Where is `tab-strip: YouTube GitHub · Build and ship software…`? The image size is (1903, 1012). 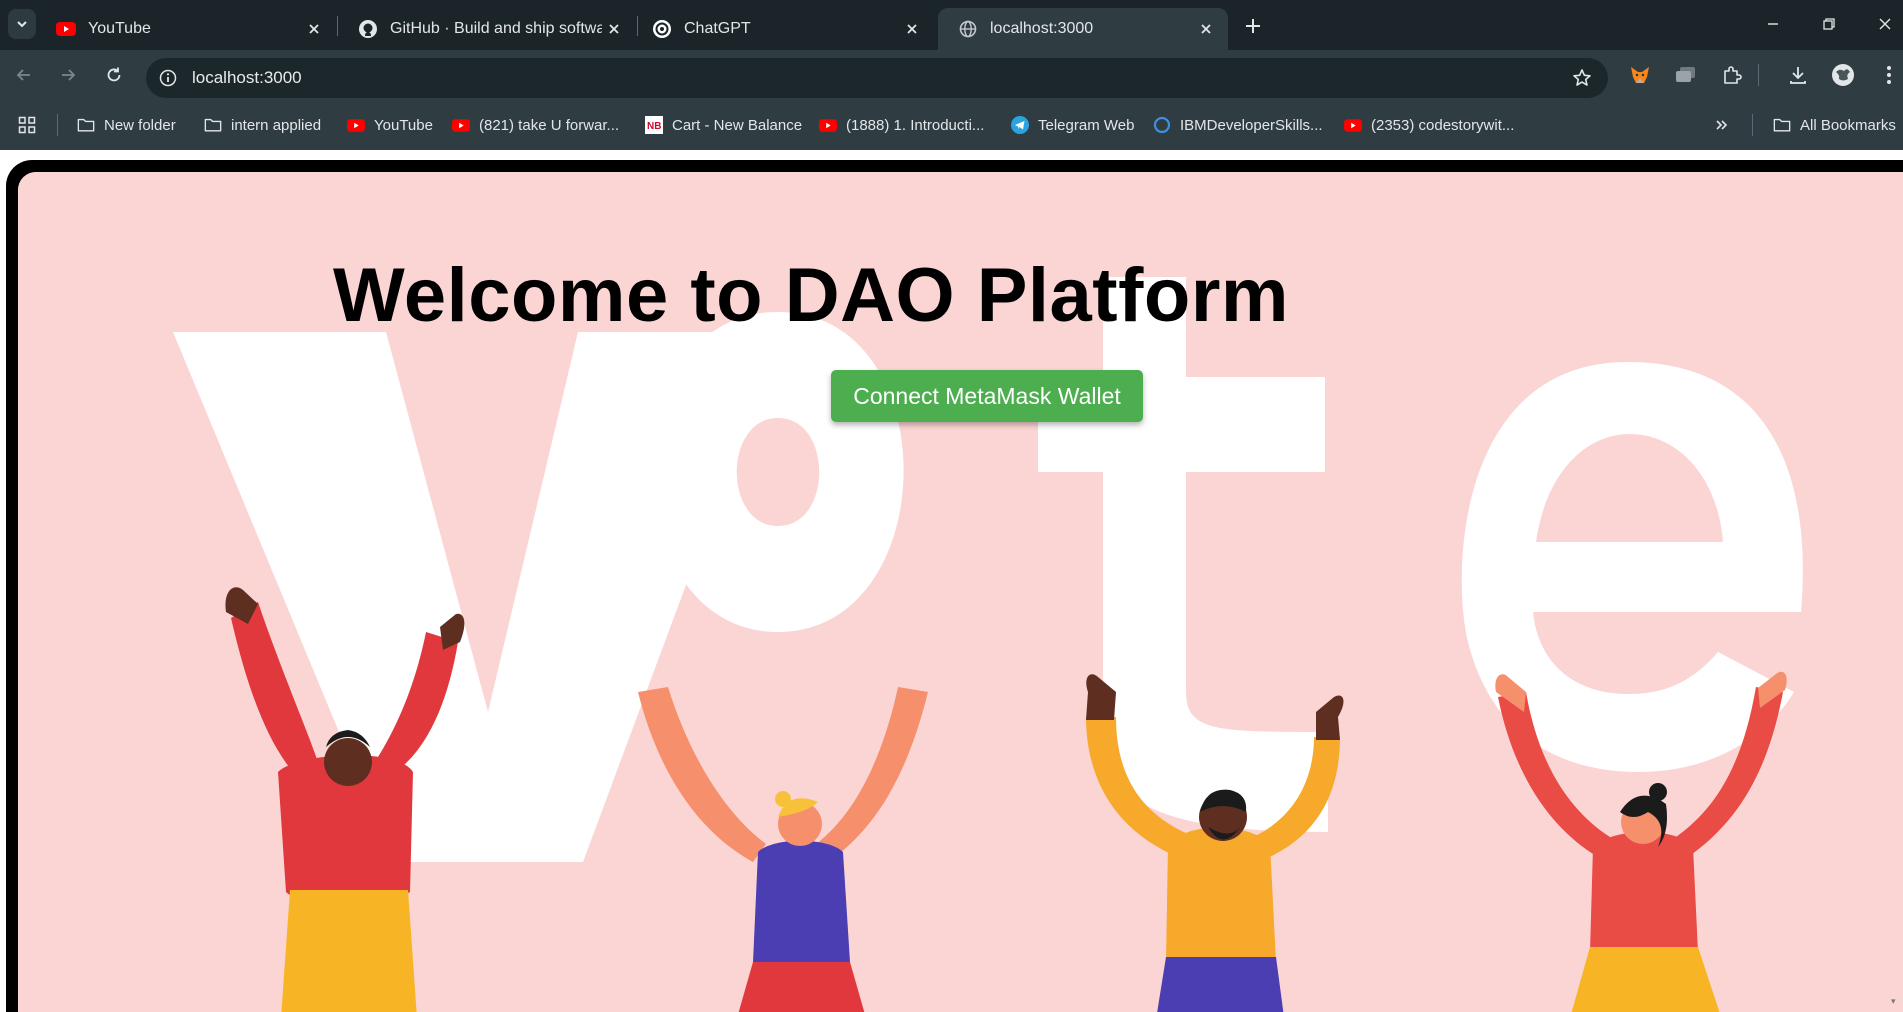
tab-strip: YouTube GitHub · Build and ship software… is located at coordinates (951, 25).